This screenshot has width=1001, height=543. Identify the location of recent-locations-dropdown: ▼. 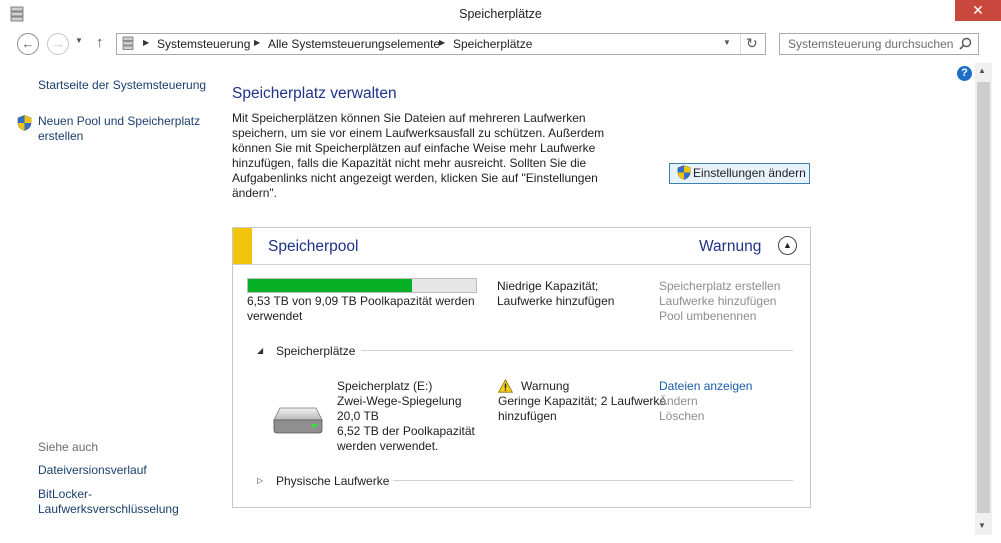
(79, 40).